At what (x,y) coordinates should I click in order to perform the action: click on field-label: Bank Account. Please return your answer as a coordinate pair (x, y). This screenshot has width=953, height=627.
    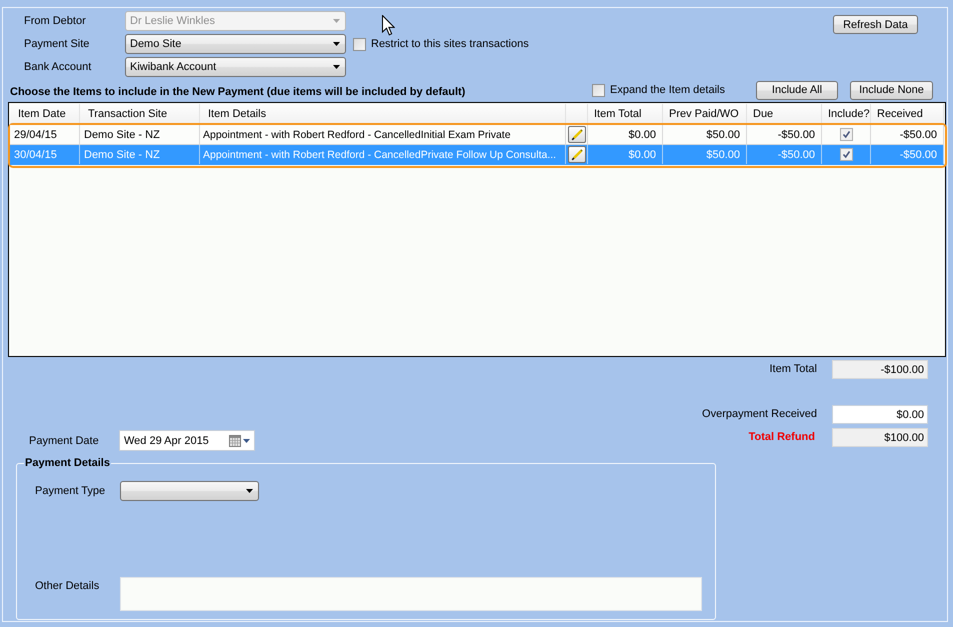
    Looking at the image, I should click on (58, 67).